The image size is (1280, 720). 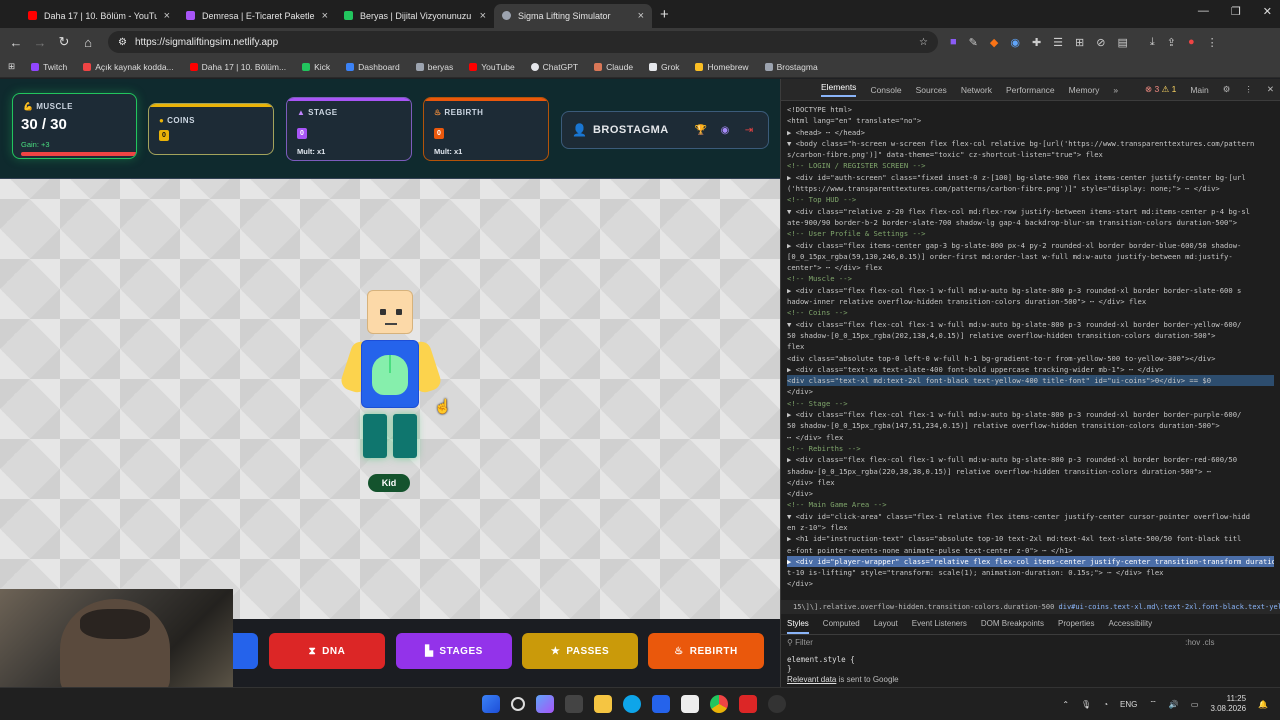 I want to click on styles-filter-input: ⚲ Filter :hov .cls, so click(x=1000, y=642).